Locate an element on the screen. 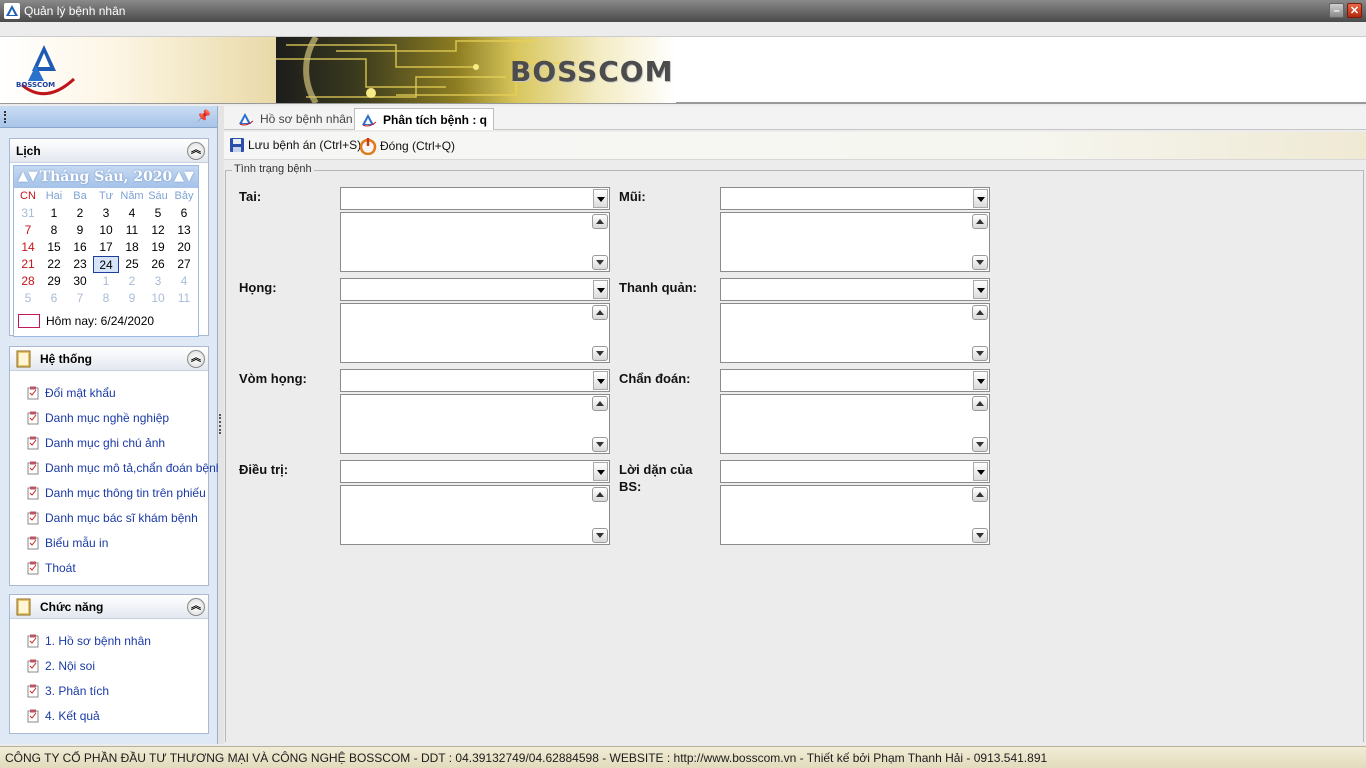 This screenshot has width=1366, height=768. nose-notes is located at coordinates (855, 242).